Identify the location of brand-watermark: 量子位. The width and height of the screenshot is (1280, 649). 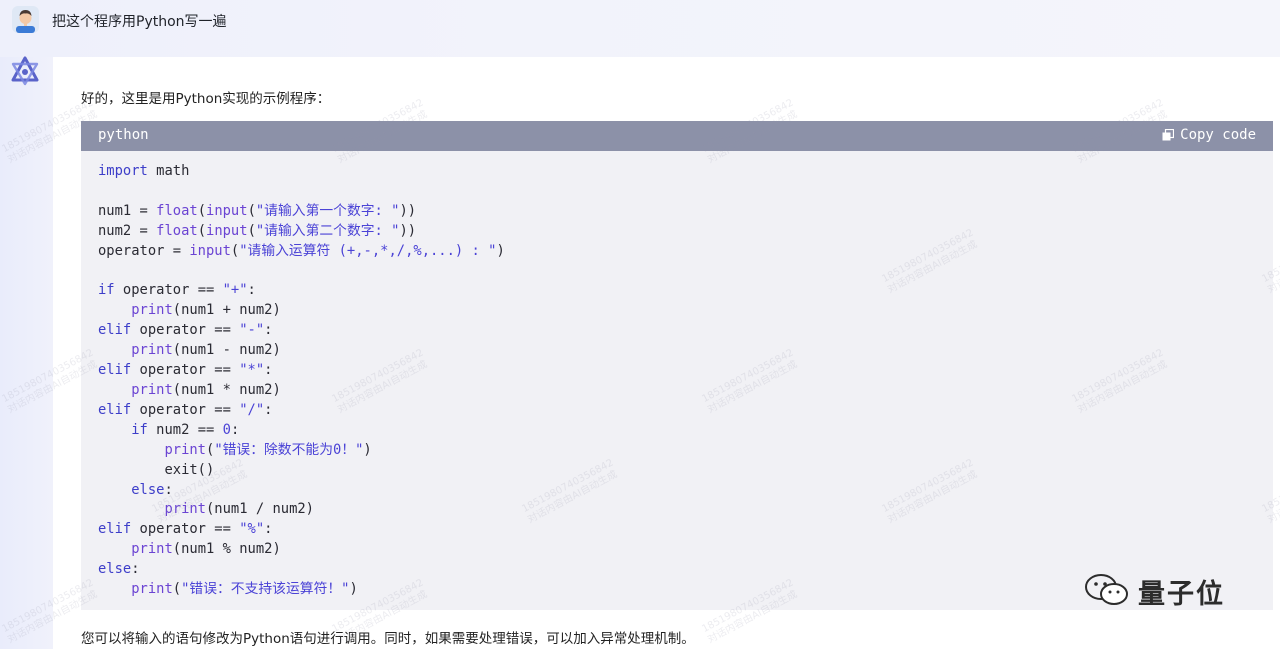
(1154, 591).